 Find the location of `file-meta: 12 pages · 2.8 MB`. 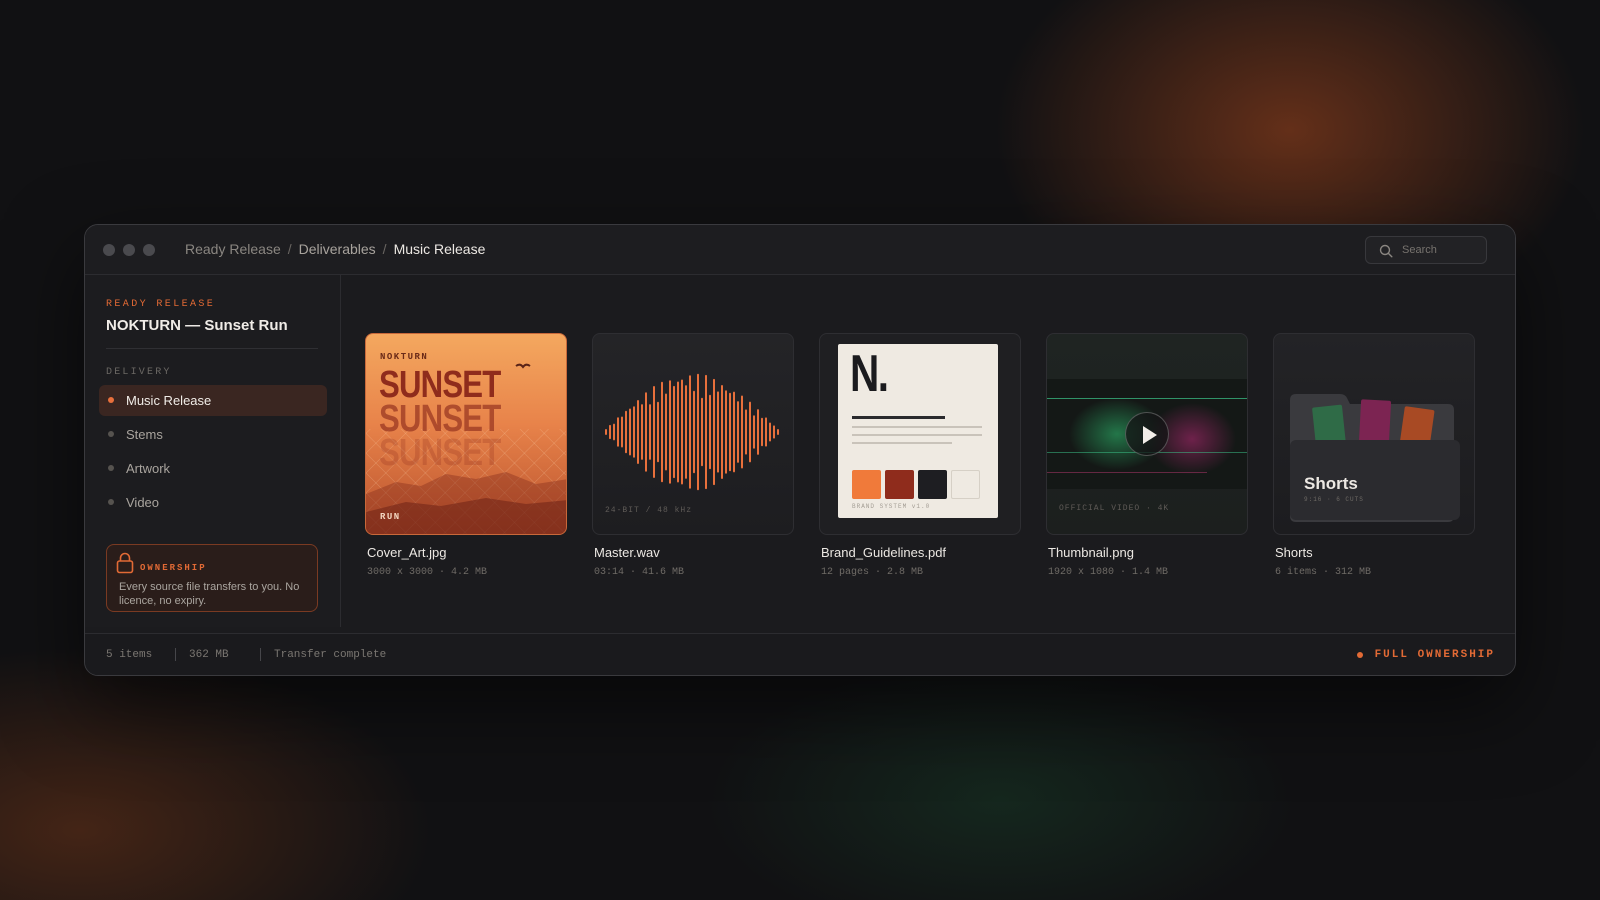

file-meta: 12 pages · 2.8 MB is located at coordinates (872, 572).